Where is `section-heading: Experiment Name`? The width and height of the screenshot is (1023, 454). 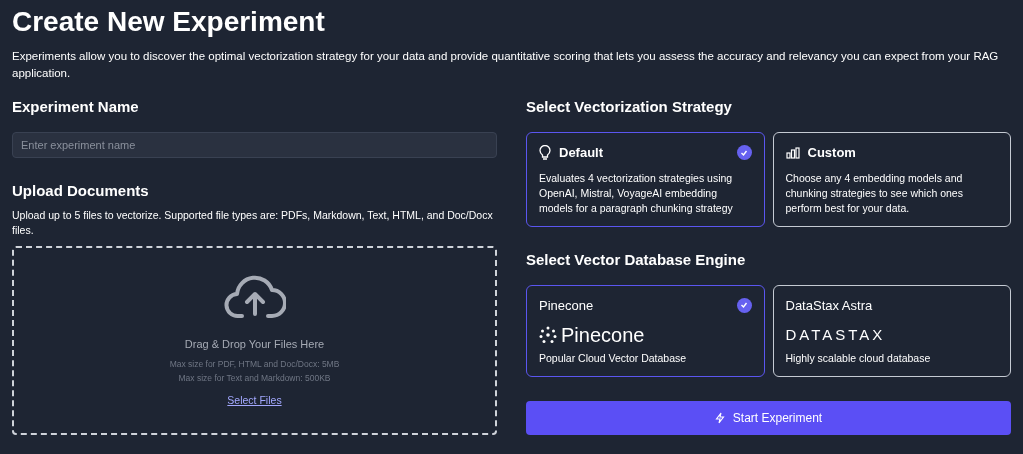 section-heading: Experiment Name is located at coordinates (76, 107).